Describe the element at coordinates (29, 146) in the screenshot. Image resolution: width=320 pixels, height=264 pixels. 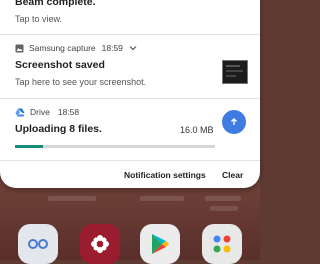
I see `upload-progress-fill` at that location.